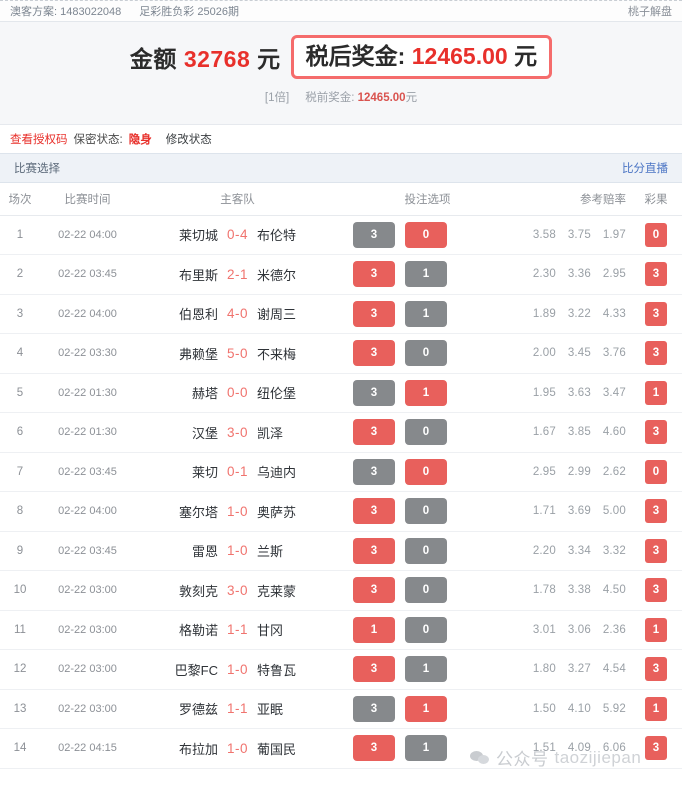 Image resolution: width=682 pixels, height=789 pixels. Describe the element at coordinates (237, 472) in the screenshot. I see `match-score: 0-1` at that location.